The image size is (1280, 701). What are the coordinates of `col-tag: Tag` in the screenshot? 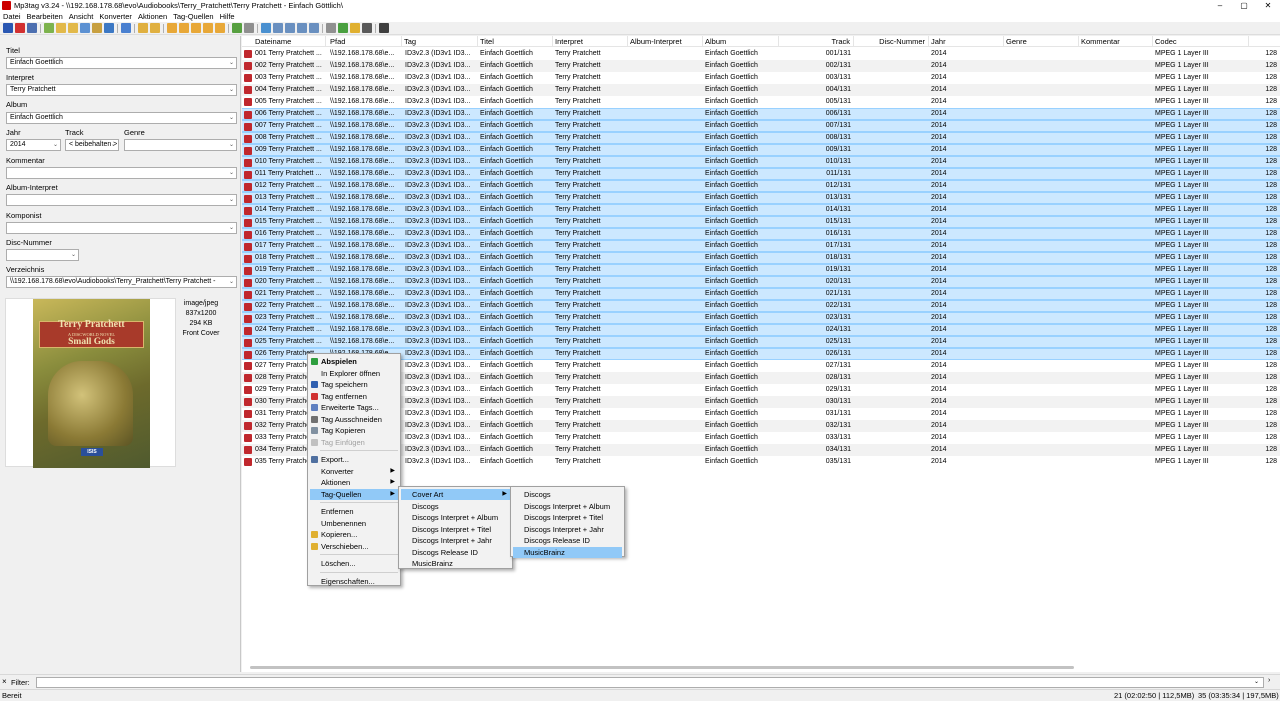 It's located at (440, 41).